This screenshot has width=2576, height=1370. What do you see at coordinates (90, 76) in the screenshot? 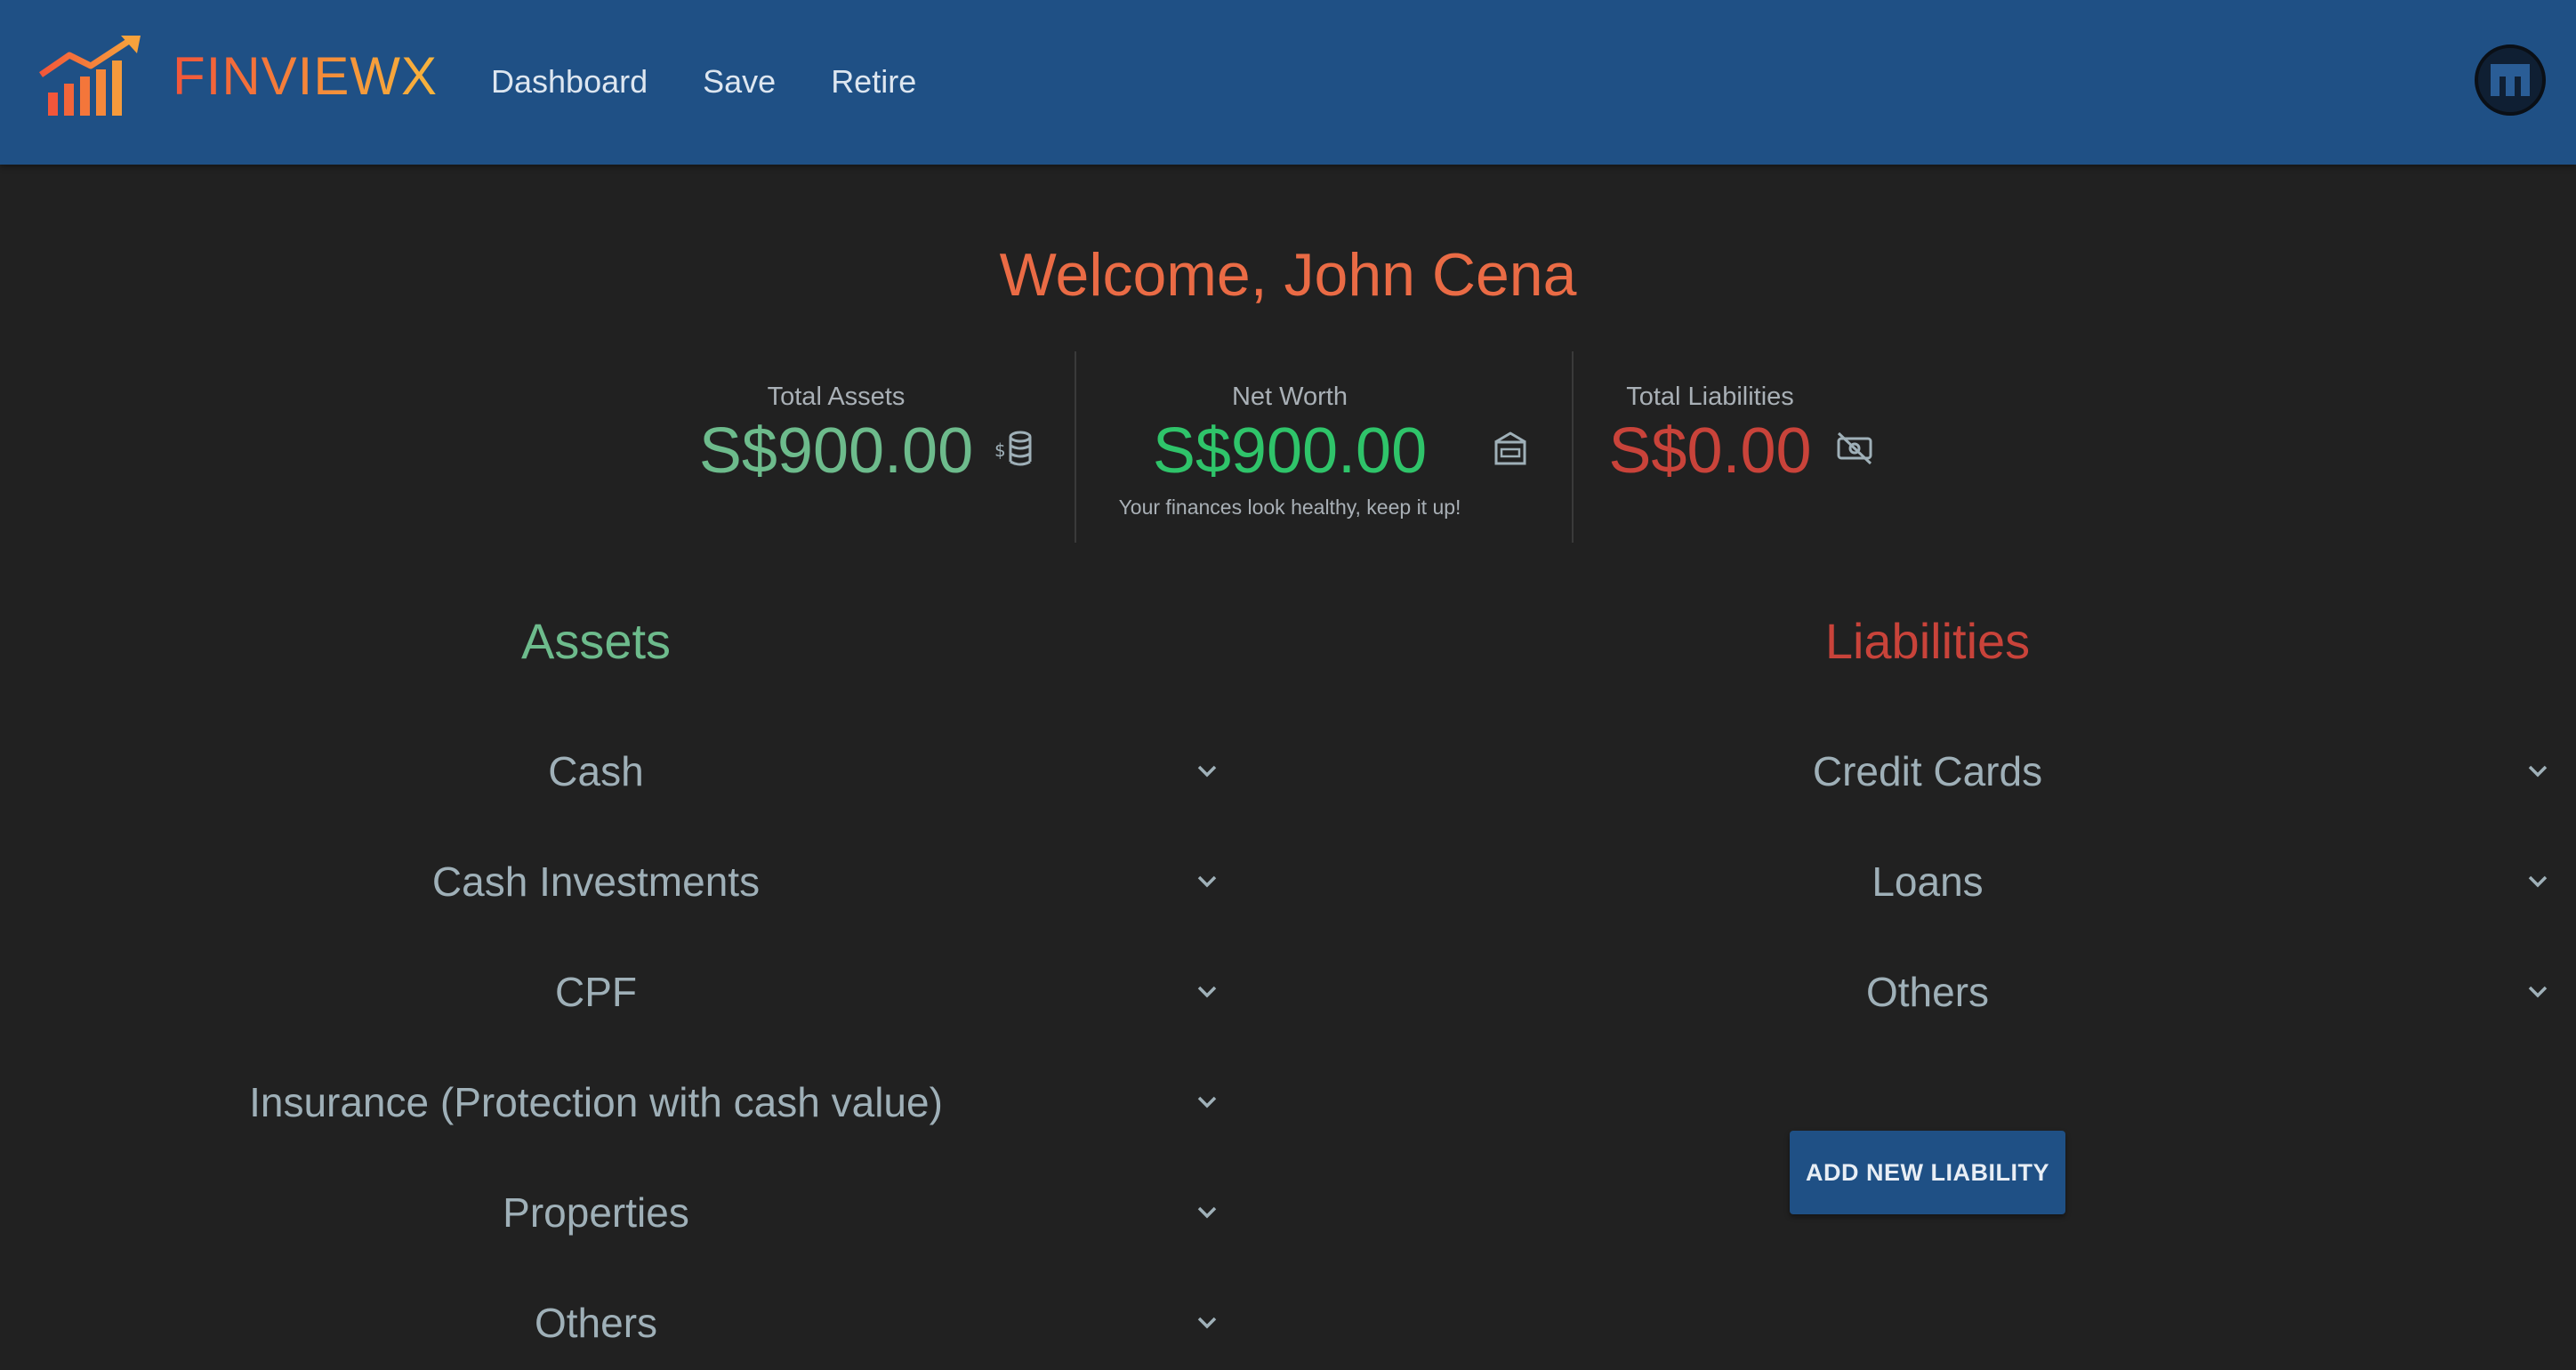
I see `growth-chart-icon` at bounding box center [90, 76].